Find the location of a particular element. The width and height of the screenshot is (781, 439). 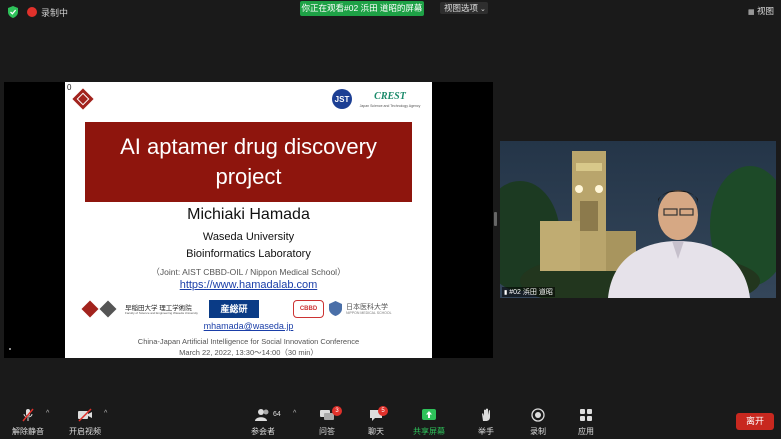

view-options-button: 视图选项 ⌄ is located at coordinates (464, 8).